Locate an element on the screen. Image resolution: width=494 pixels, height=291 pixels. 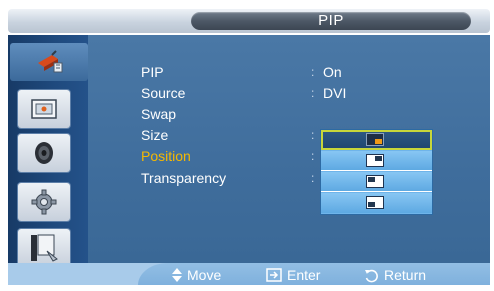
title-bar: PIP is located at coordinates (249, 21).